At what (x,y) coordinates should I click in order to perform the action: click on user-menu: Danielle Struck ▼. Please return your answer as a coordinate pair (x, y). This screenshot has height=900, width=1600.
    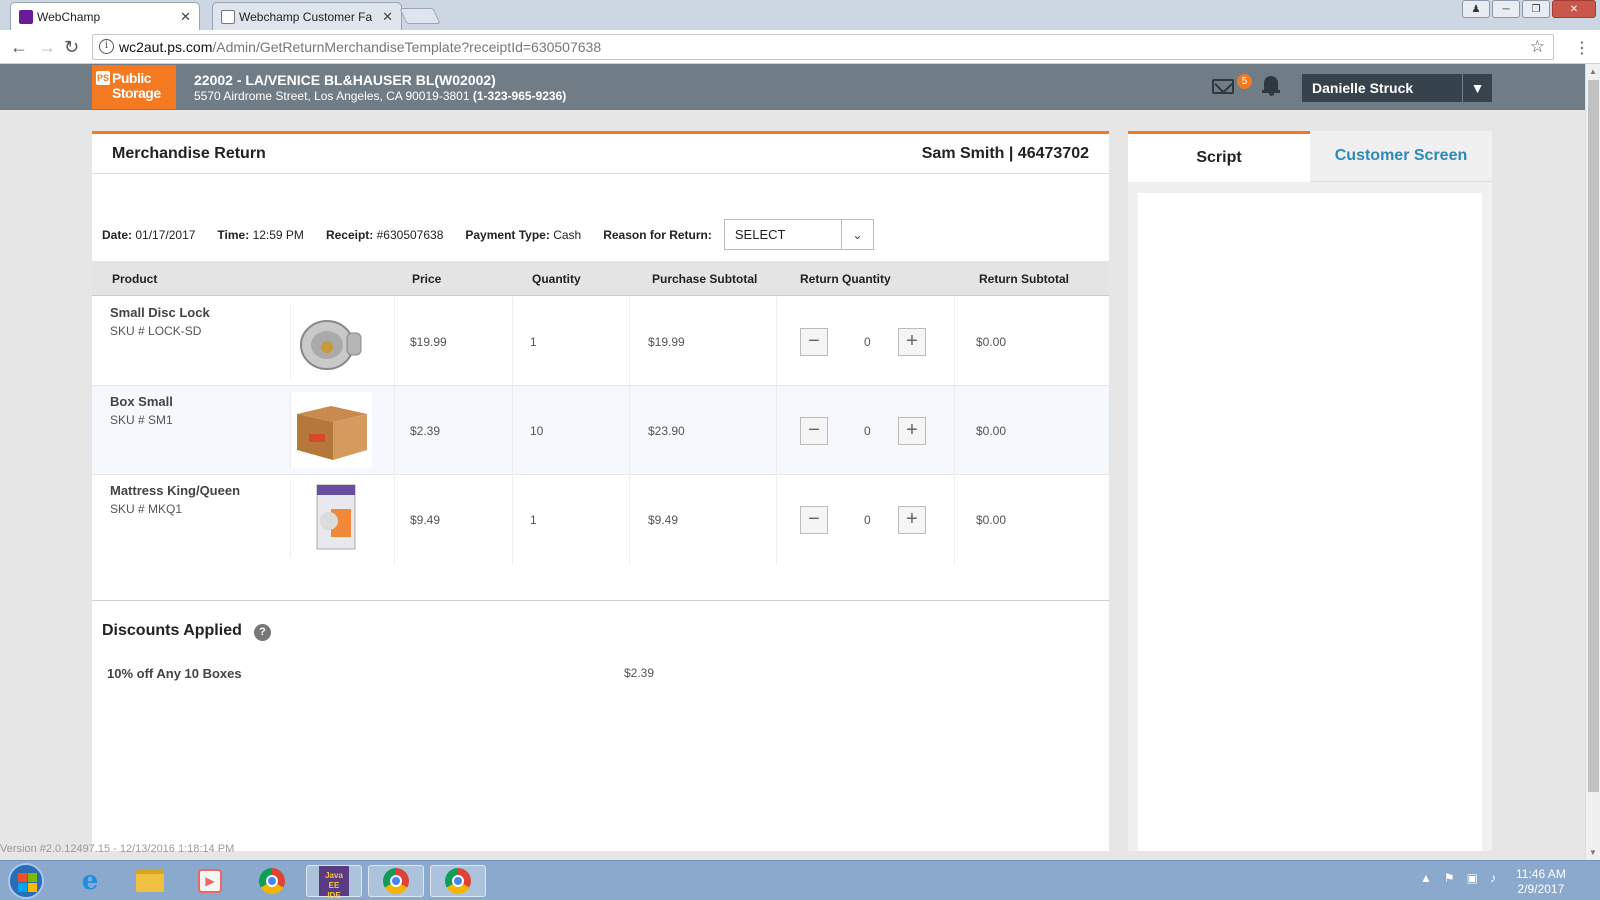
    Looking at the image, I should click on (1397, 88).